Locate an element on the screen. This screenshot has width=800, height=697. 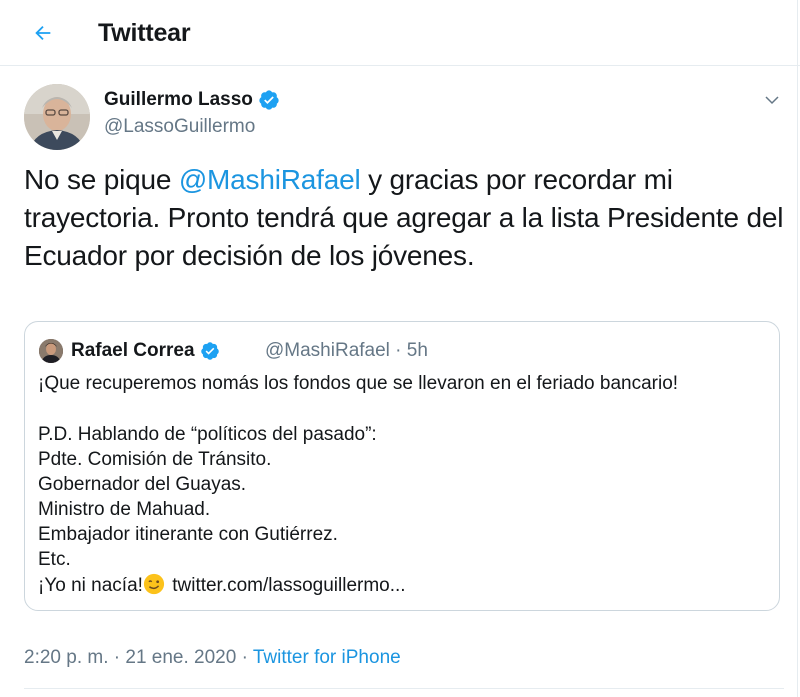
author-photo is located at coordinates (57, 117).